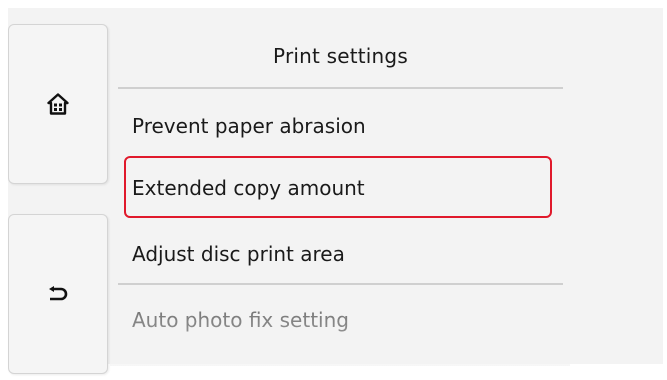 This screenshot has height=380, width=667. Describe the element at coordinates (340, 188) in the screenshot. I see `menu-item-extended-copy-amount: Extended copy amount` at that location.